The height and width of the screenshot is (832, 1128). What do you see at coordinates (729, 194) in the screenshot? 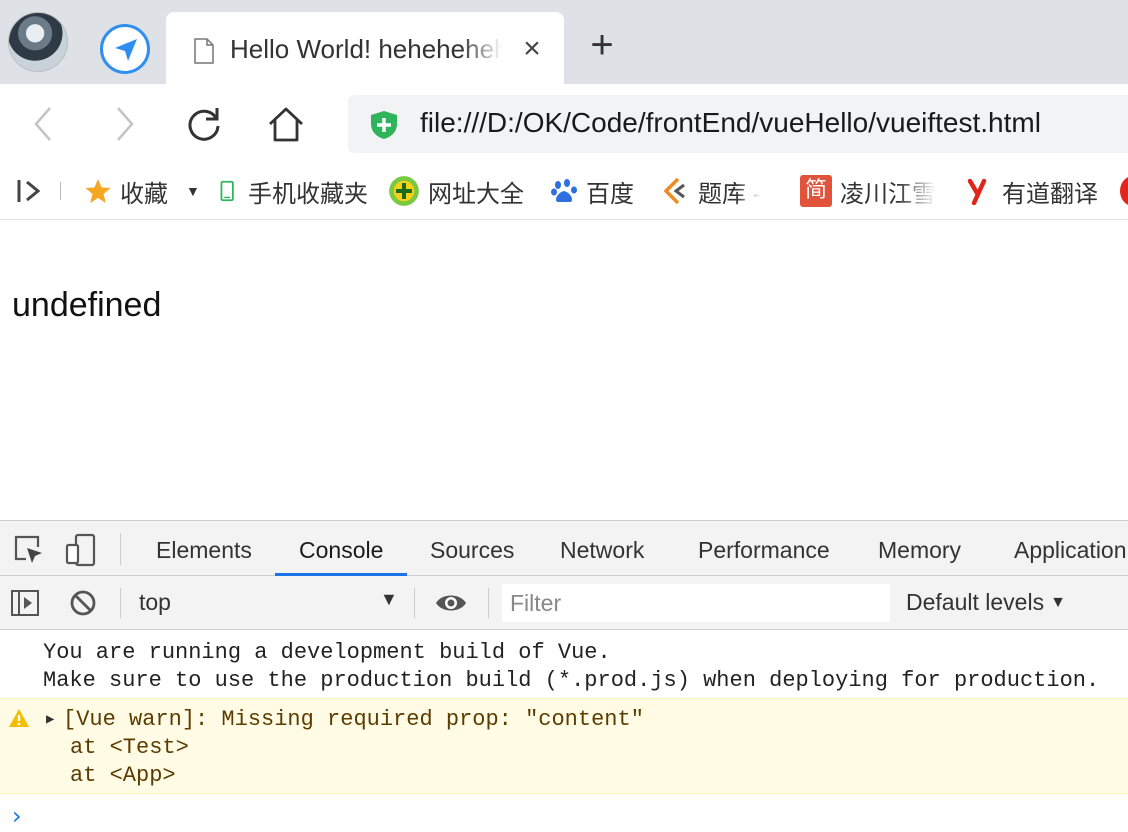
I see `bookmark-label: 题库 -` at bounding box center [729, 194].